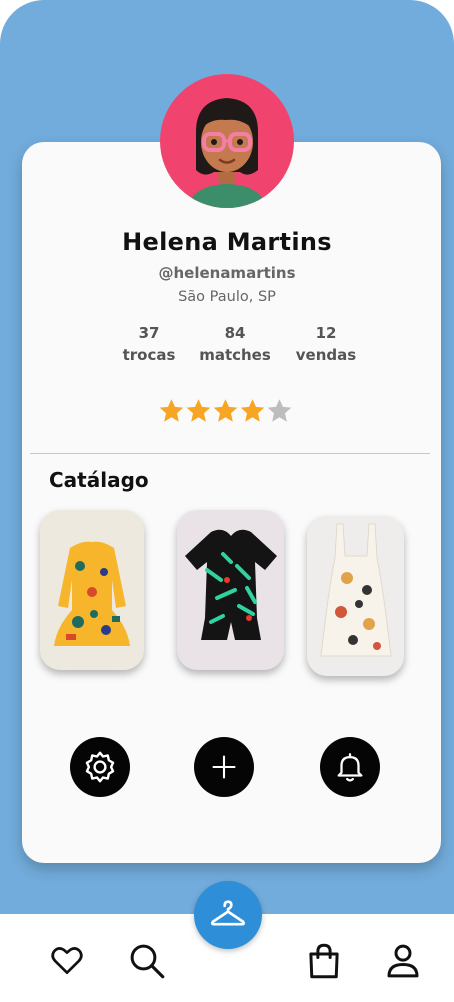  What do you see at coordinates (99, 480) in the screenshot?
I see `catalog-title: Catálago` at bounding box center [99, 480].